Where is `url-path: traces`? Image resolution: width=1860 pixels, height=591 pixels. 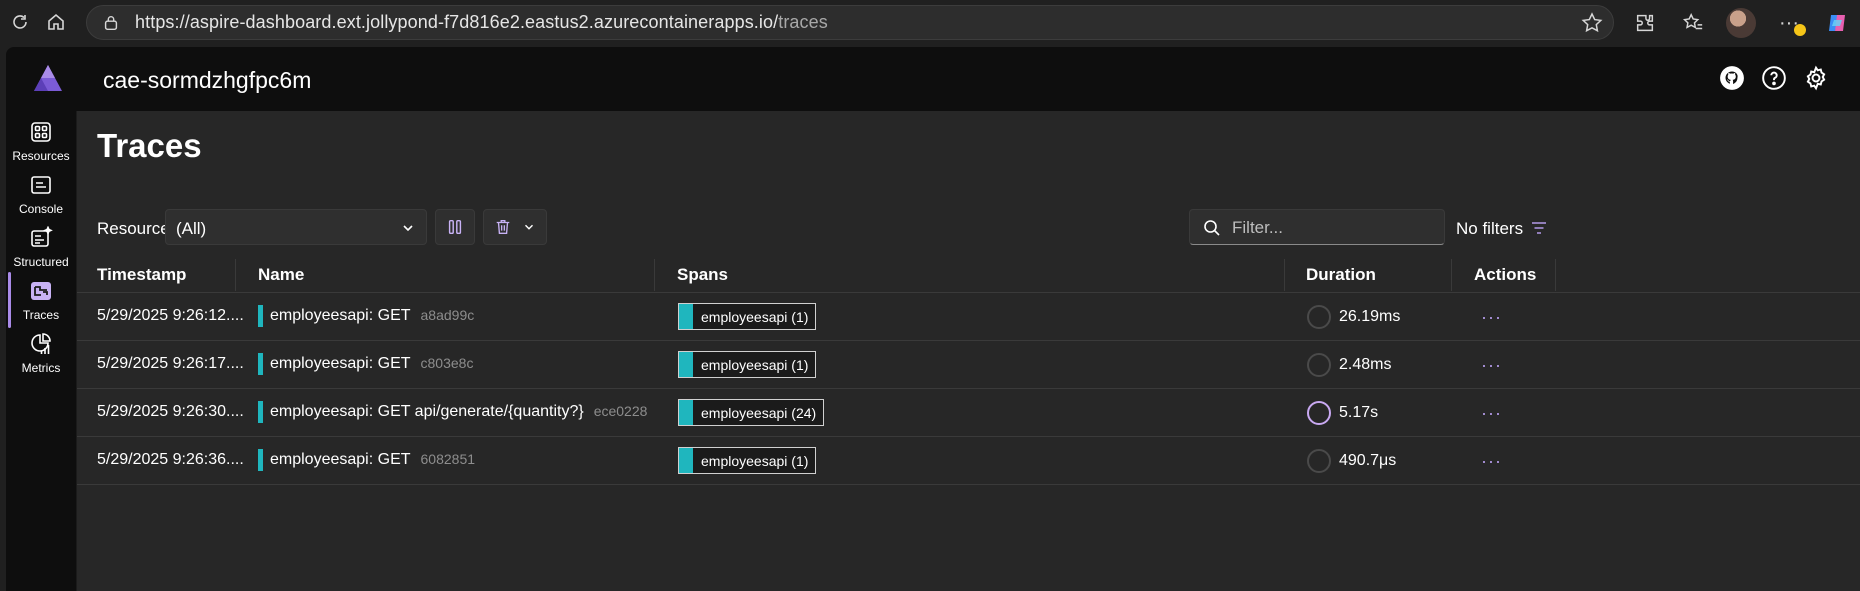 url-path: traces is located at coordinates (803, 22).